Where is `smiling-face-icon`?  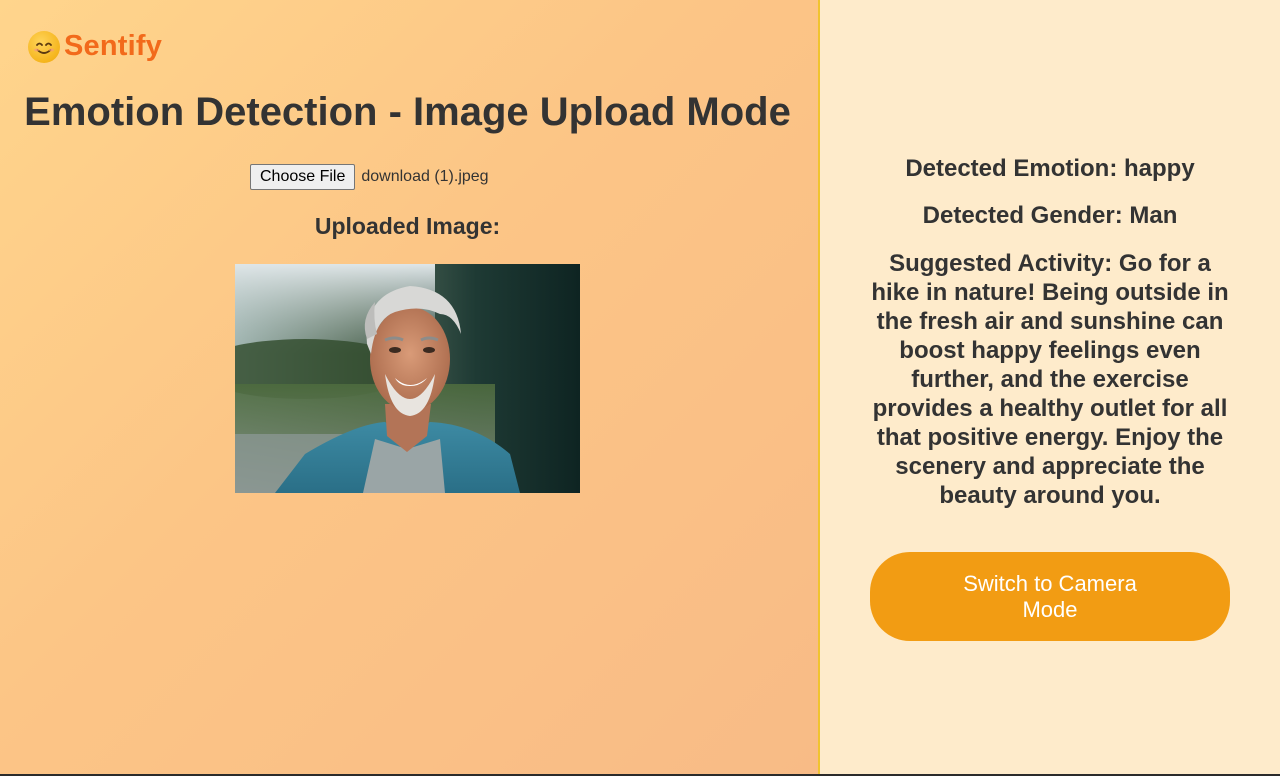 smiling-face-icon is located at coordinates (44, 46).